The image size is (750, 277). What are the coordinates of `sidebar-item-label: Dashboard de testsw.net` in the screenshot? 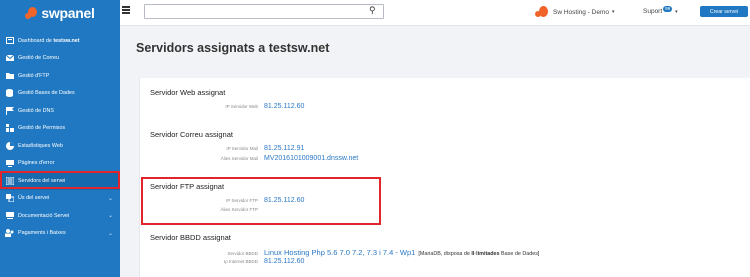 It's located at (49, 40).